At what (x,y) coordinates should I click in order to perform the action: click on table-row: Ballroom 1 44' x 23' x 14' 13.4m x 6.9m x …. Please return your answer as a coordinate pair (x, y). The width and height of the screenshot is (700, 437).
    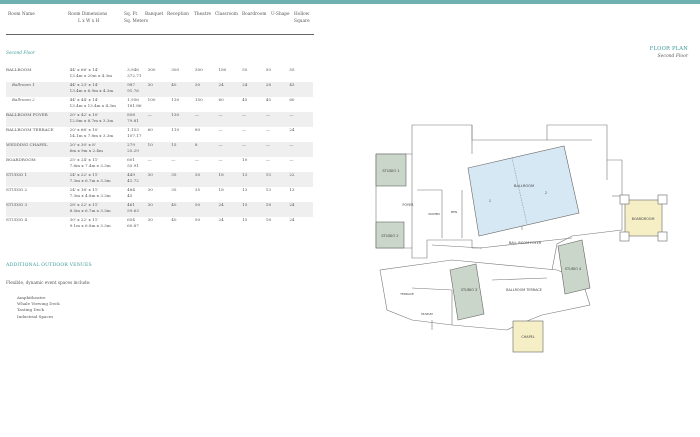
    Looking at the image, I should click on (159, 89).